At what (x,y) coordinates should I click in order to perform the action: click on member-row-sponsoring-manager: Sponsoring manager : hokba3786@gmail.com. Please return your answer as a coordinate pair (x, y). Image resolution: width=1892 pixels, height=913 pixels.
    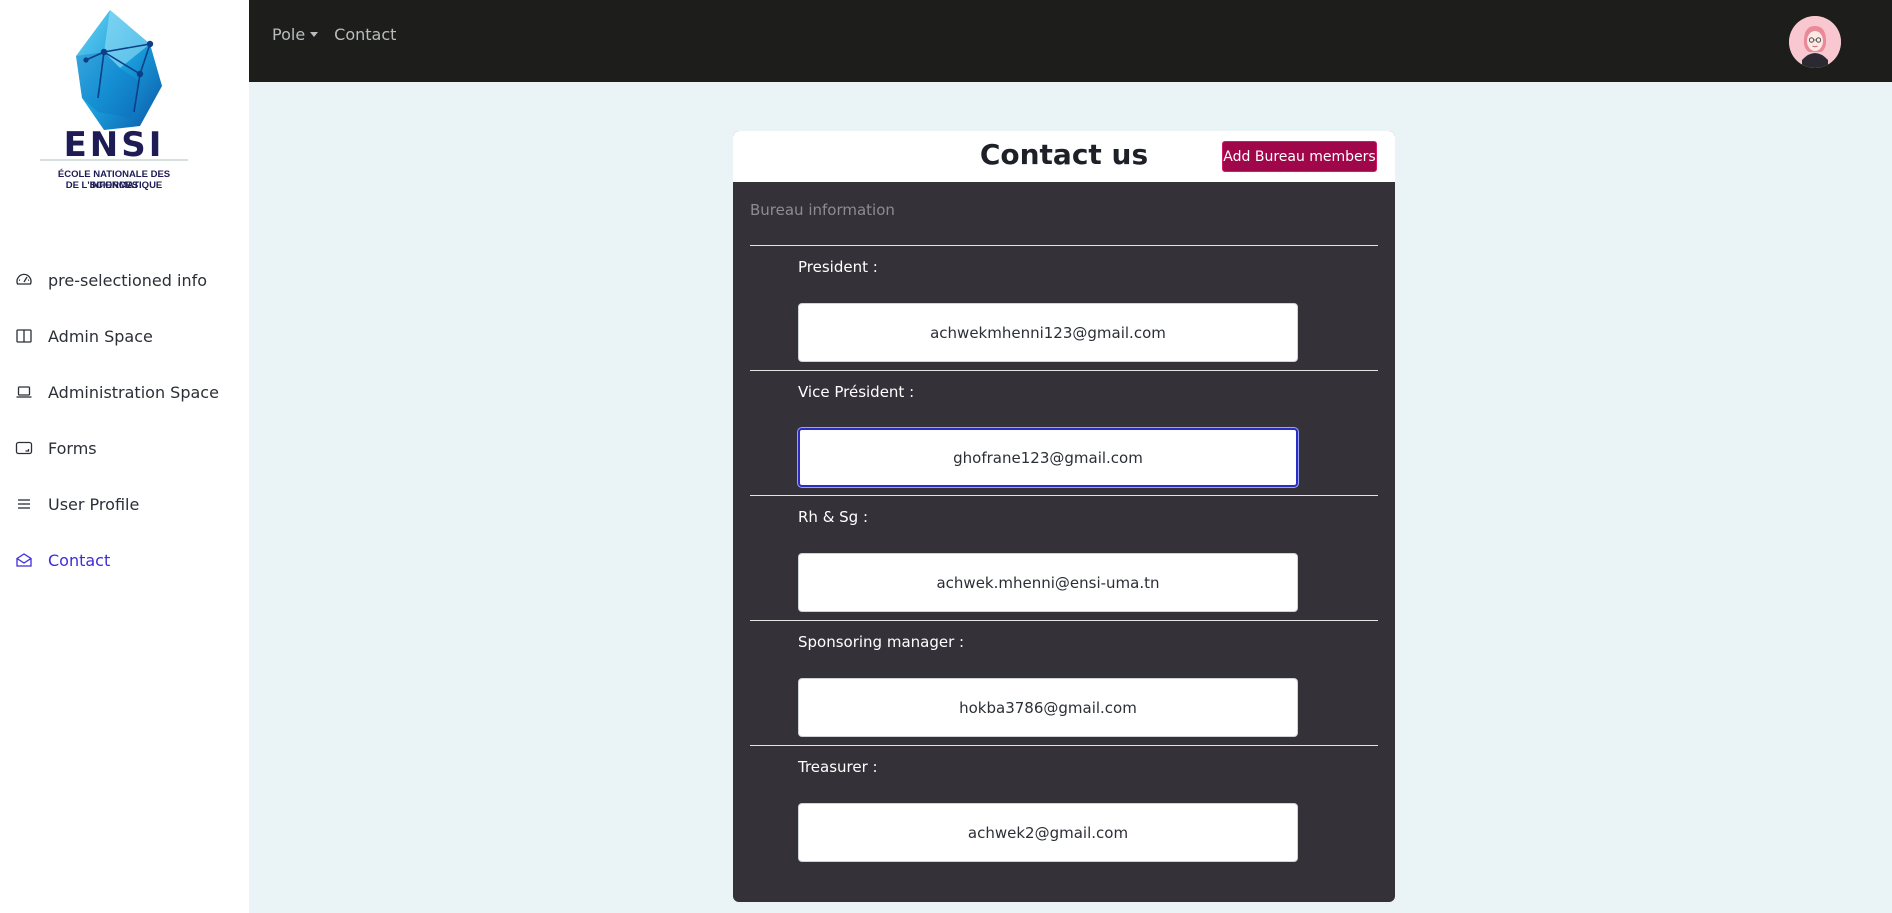
    Looking at the image, I should click on (1064, 682).